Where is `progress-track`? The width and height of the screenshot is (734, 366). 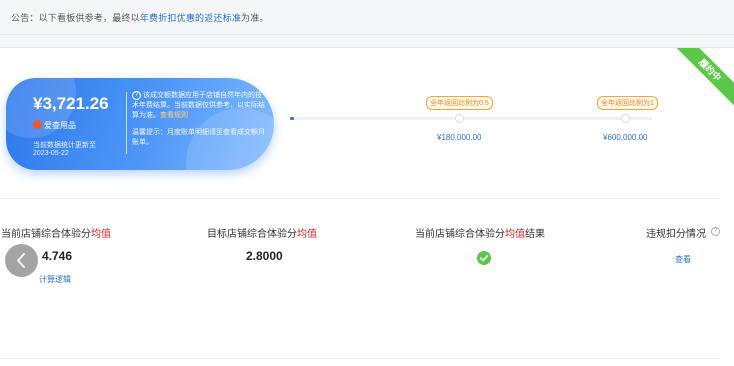 progress-track is located at coordinates (471, 118).